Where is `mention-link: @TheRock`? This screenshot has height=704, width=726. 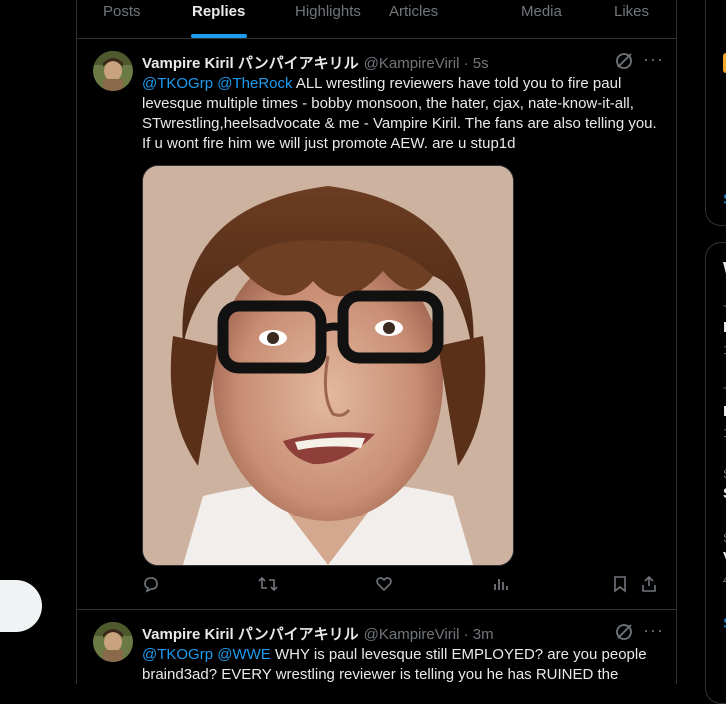 mention-link: @TheRock is located at coordinates (254, 83).